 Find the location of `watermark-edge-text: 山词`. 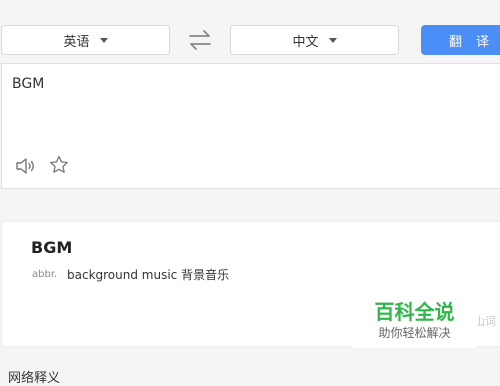

watermark-edge-text: 山词 is located at coordinates (485, 321).